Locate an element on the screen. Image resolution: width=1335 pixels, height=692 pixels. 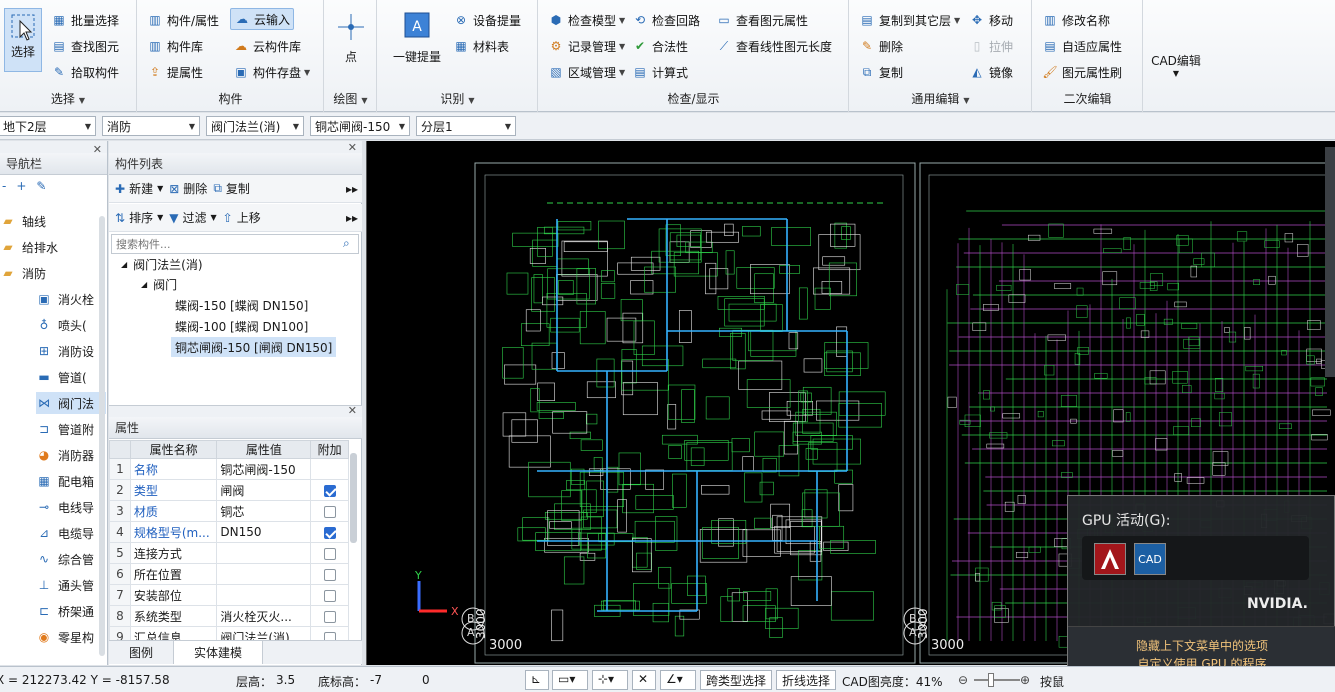
nav-item-fire-equipment: ⊞ 消防设 is located at coordinates (65, 351).